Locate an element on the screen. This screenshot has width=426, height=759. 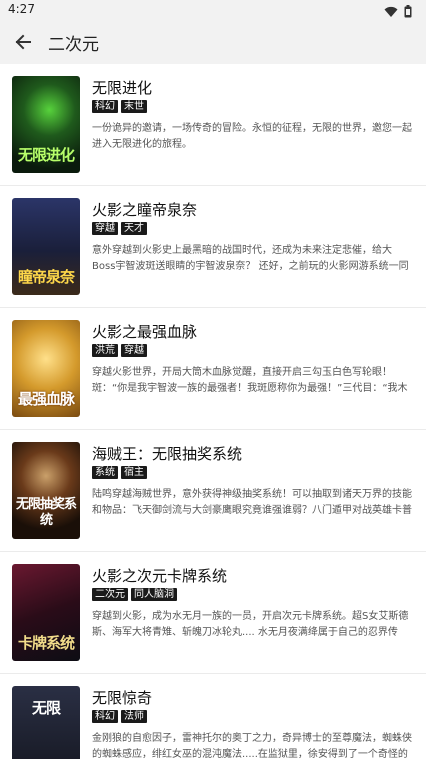
cover-title-art: 无限抽奖系统 is located at coordinates (46, 512).